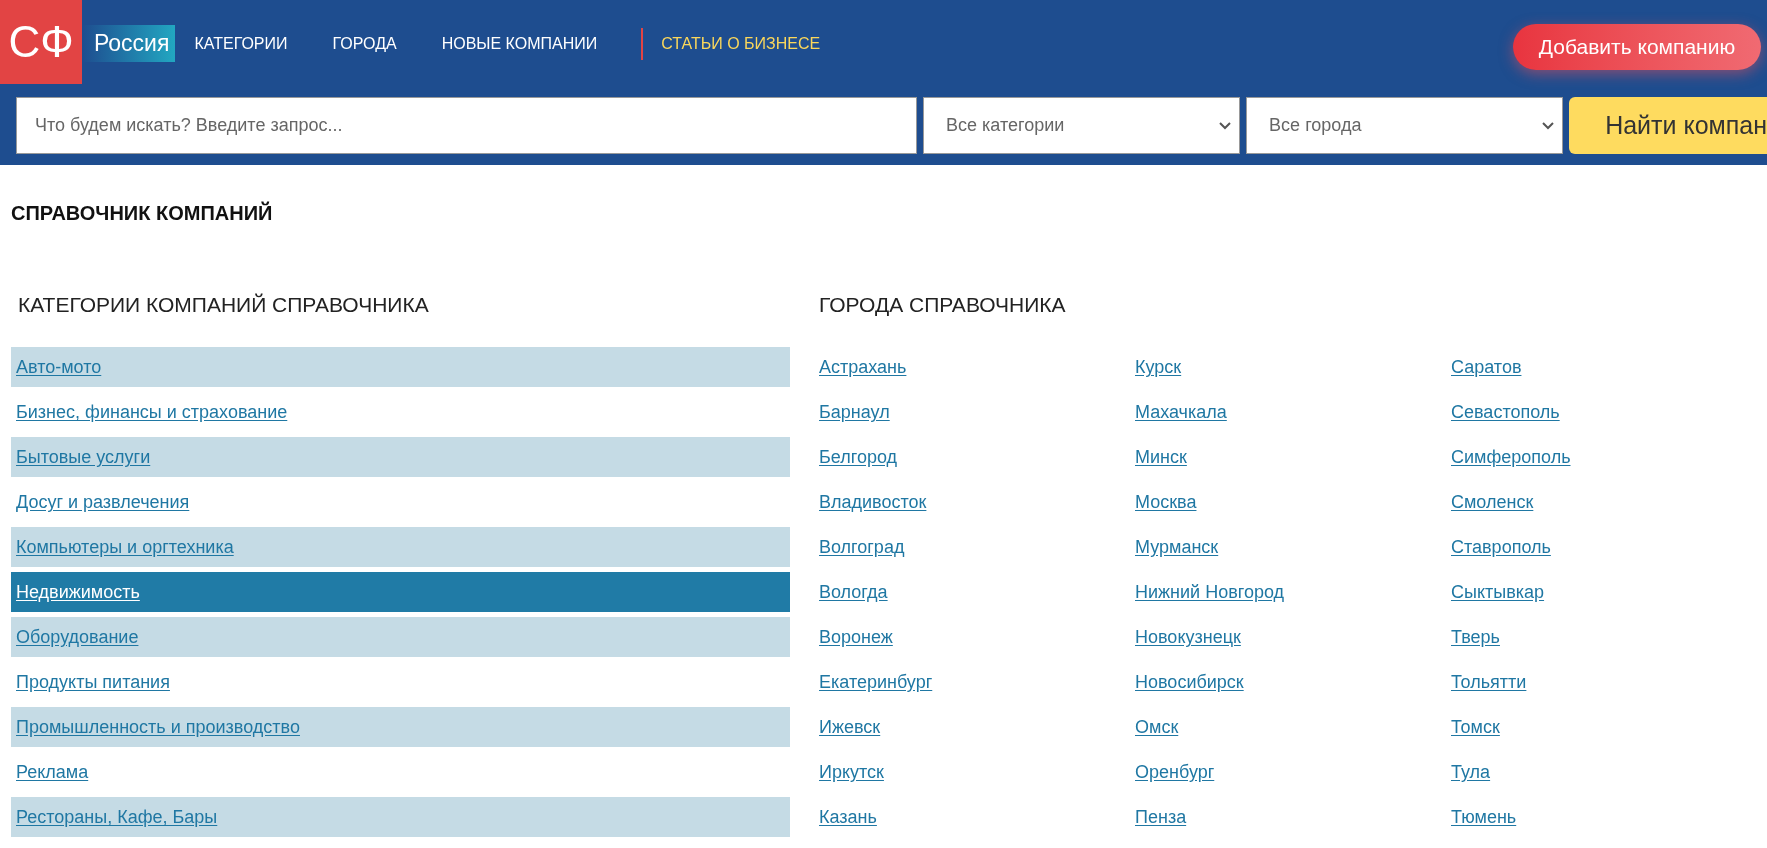  What do you see at coordinates (41, 42) in the screenshot?
I see `logo: СФ` at bounding box center [41, 42].